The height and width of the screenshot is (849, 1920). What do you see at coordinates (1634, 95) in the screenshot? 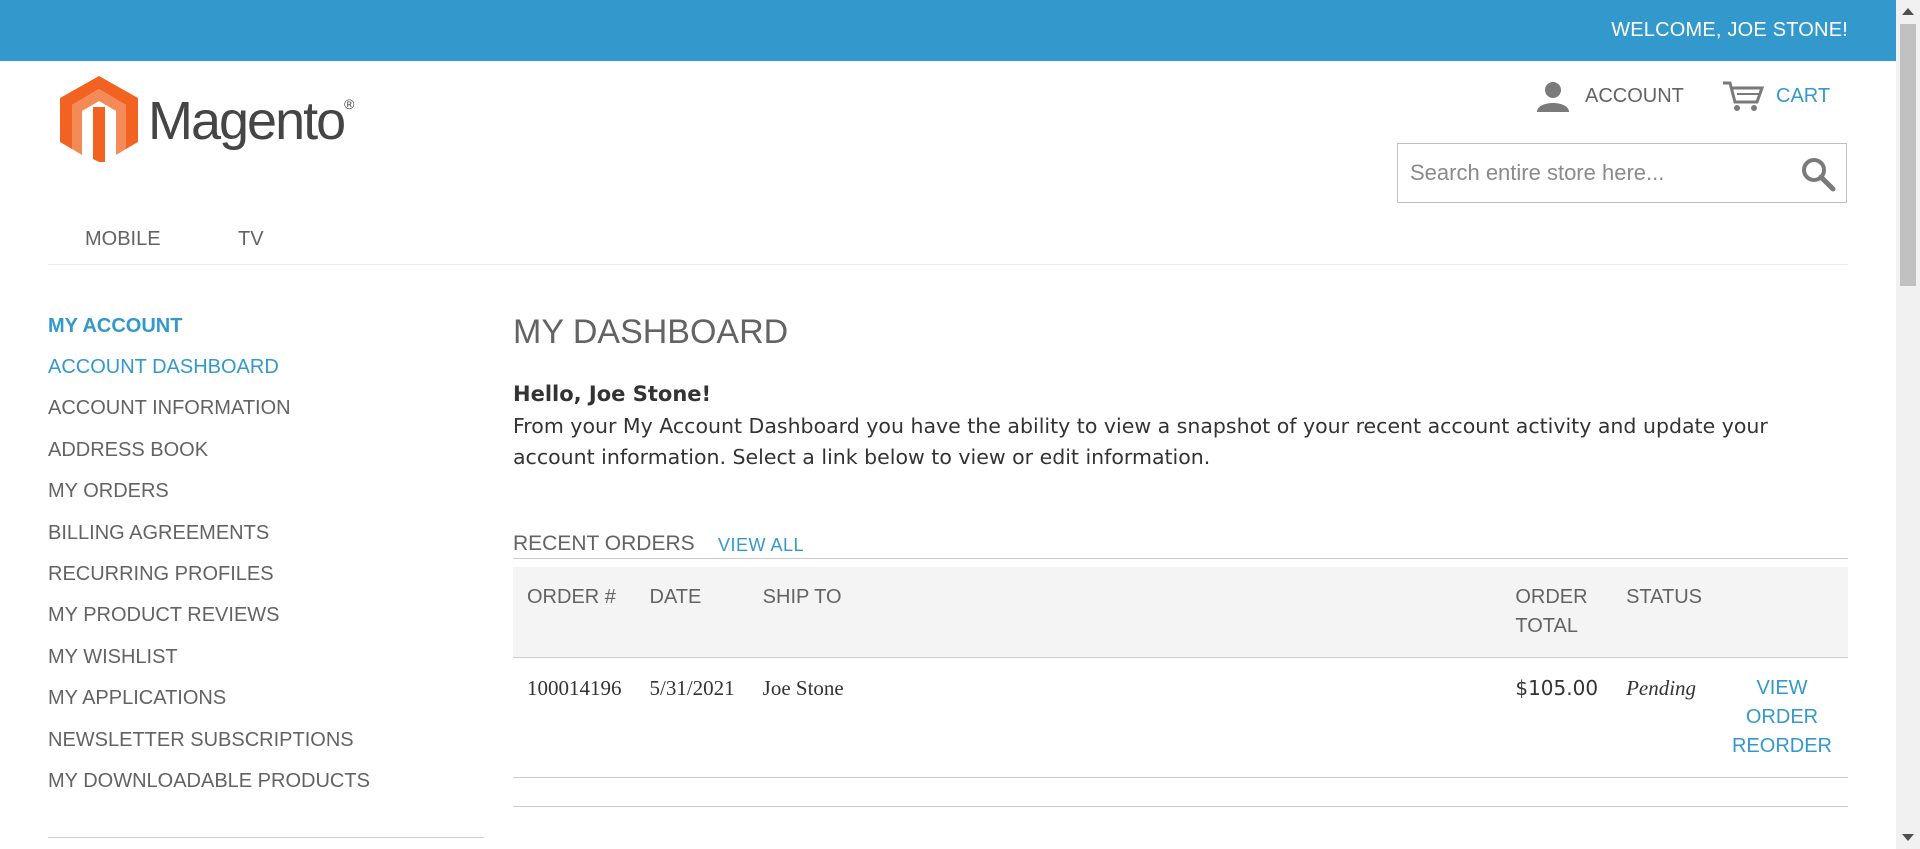
I see `account-label: ACCOUNT` at bounding box center [1634, 95].